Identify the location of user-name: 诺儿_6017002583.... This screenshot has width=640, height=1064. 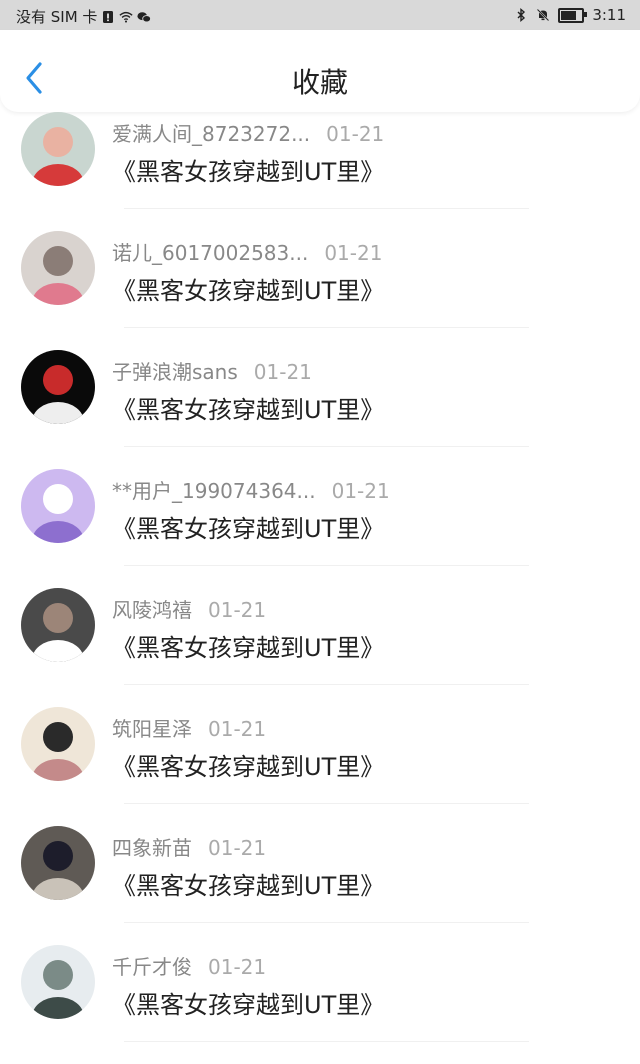
(210, 253).